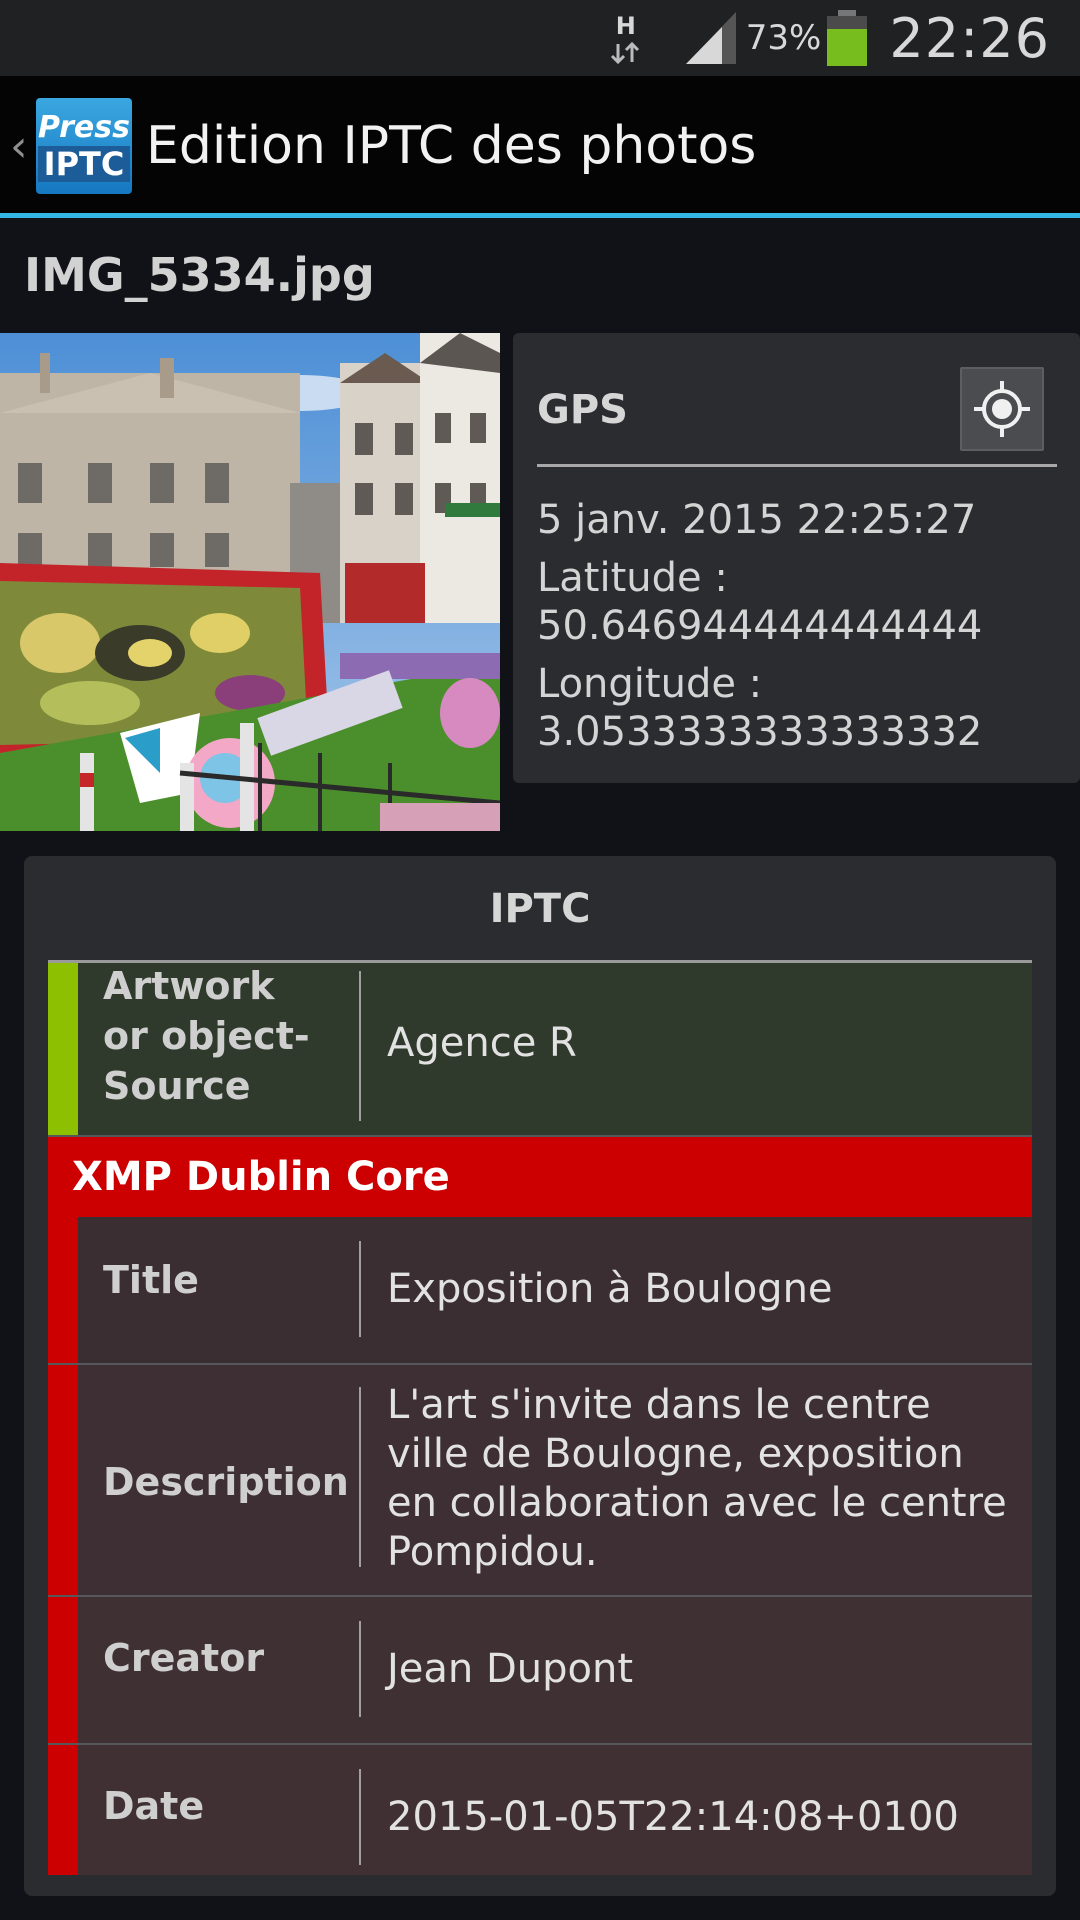 Image resolution: width=1080 pixels, height=1920 pixels. Describe the element at coordinates (23, 146) in the screenshot. I see `back-chevron-icon: ‹` at that location.